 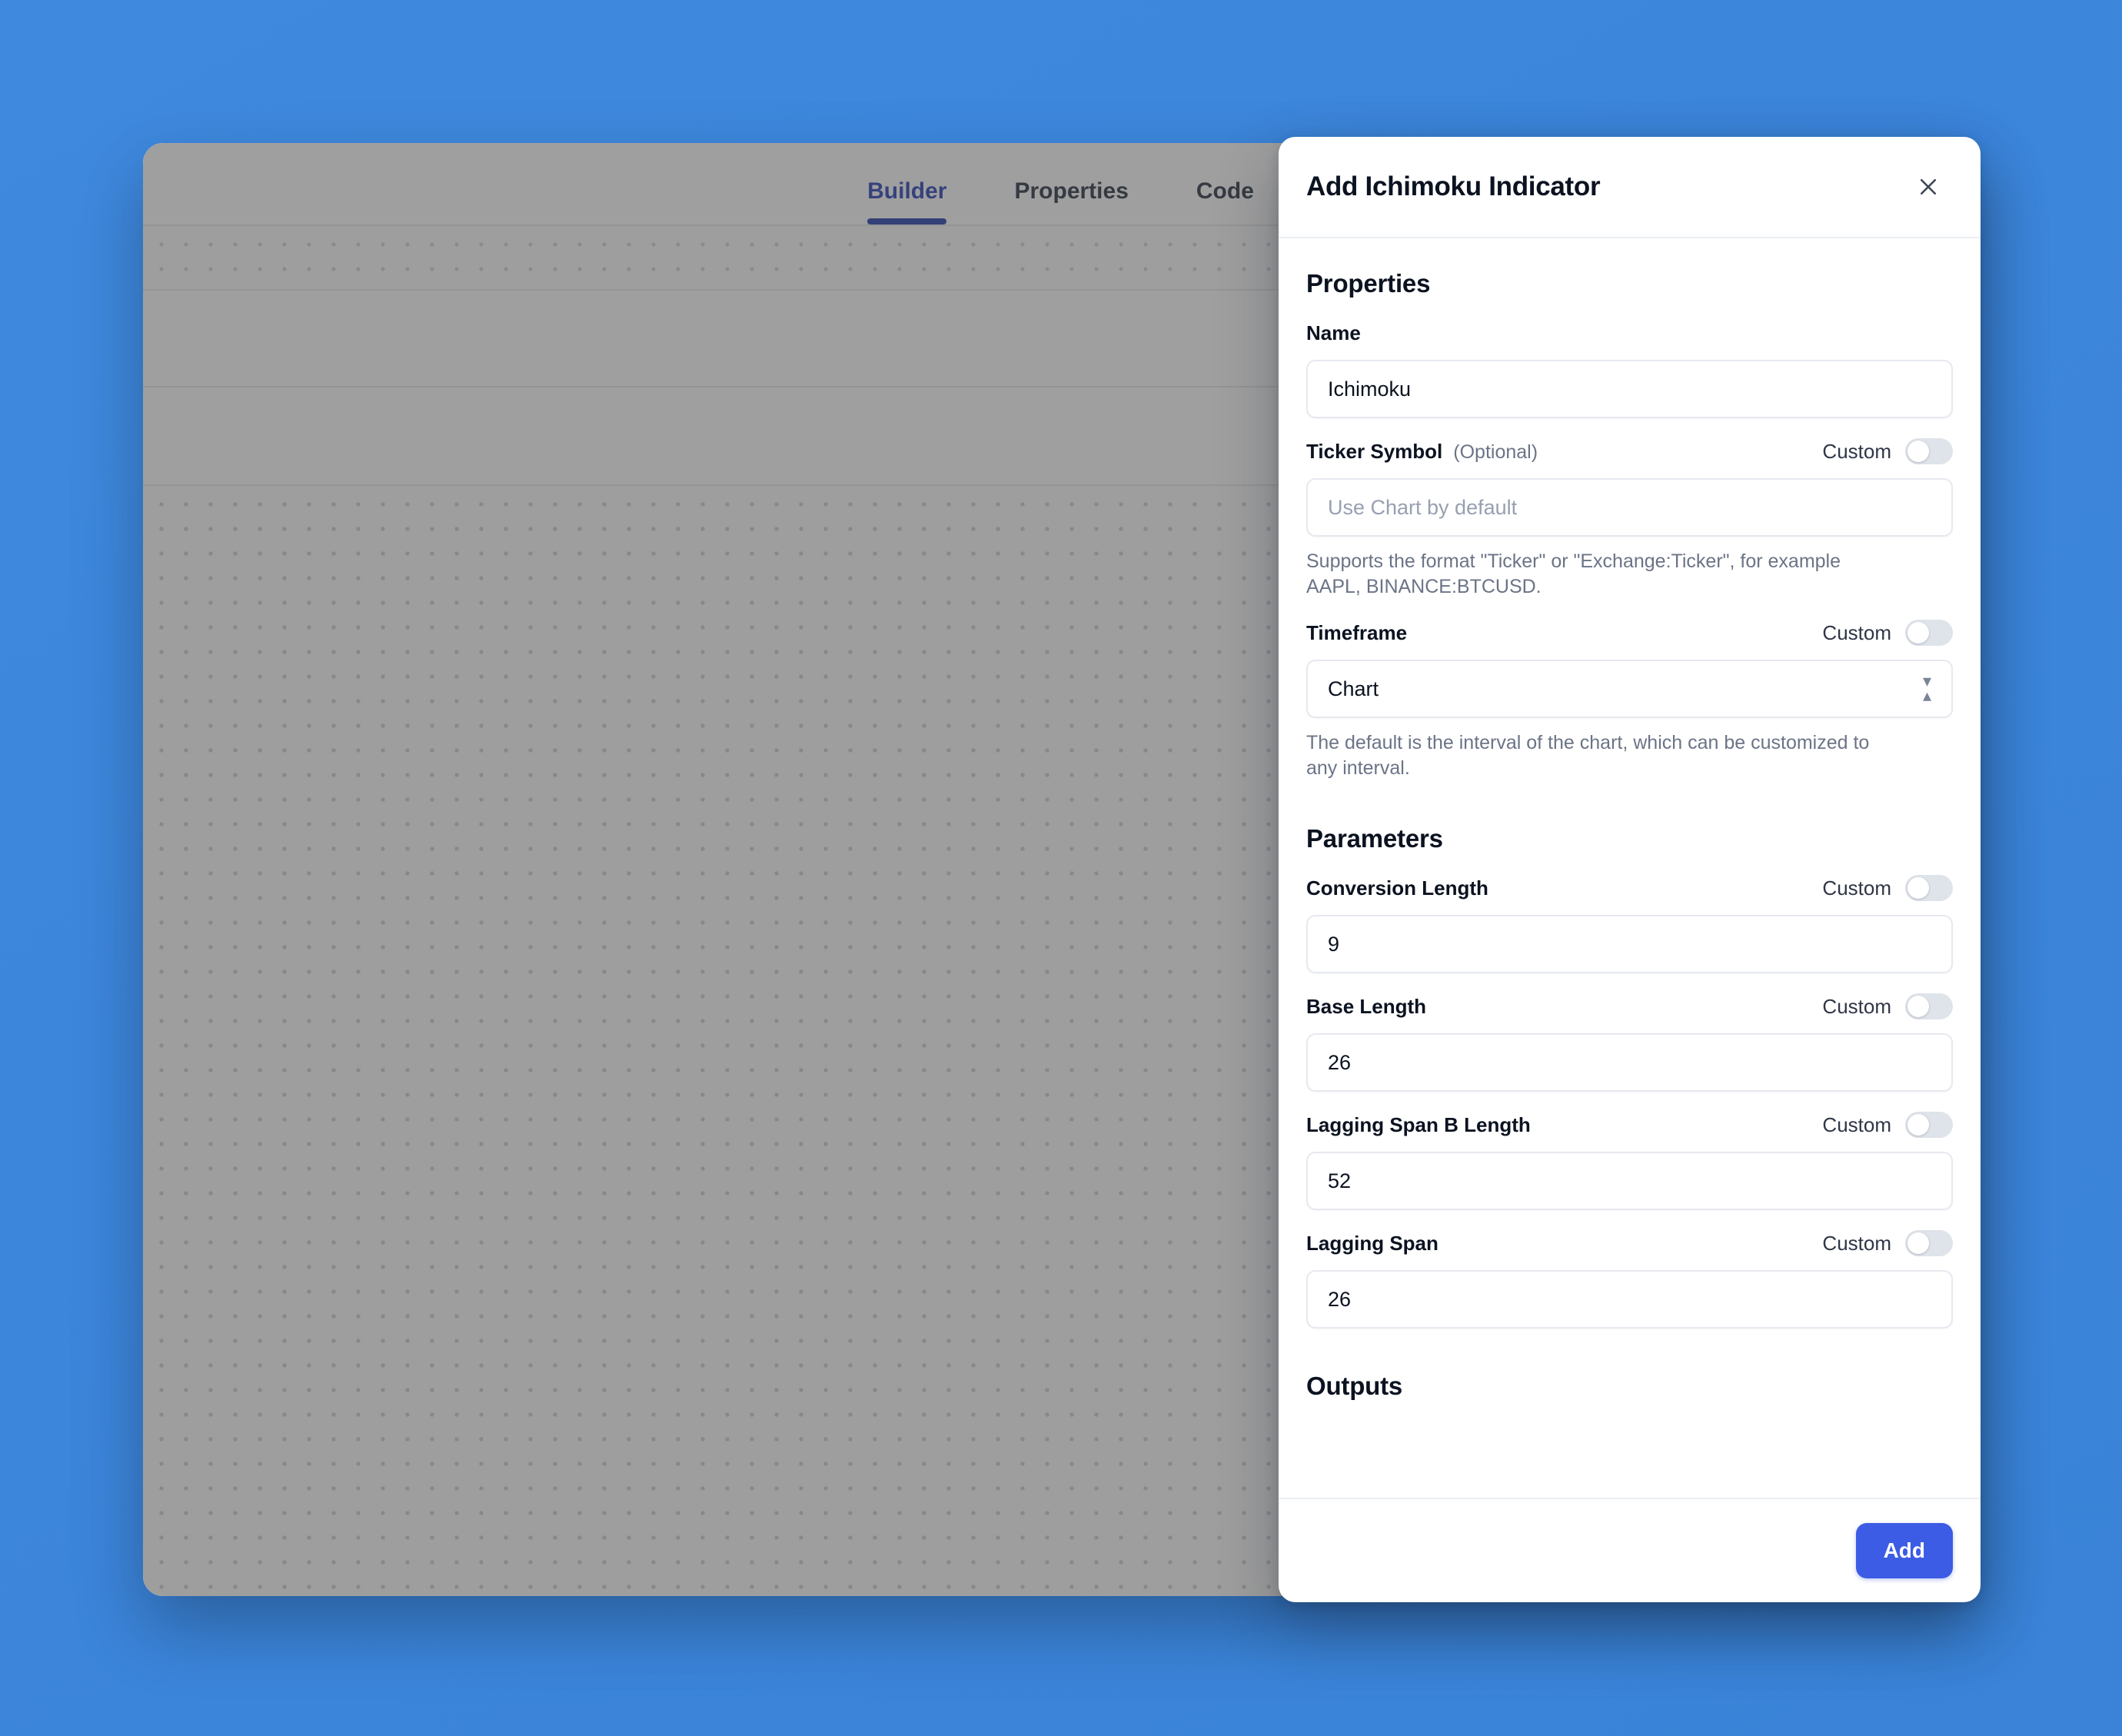 I want to click on tab-builder-label: Builder, so click(x=907, y=191).